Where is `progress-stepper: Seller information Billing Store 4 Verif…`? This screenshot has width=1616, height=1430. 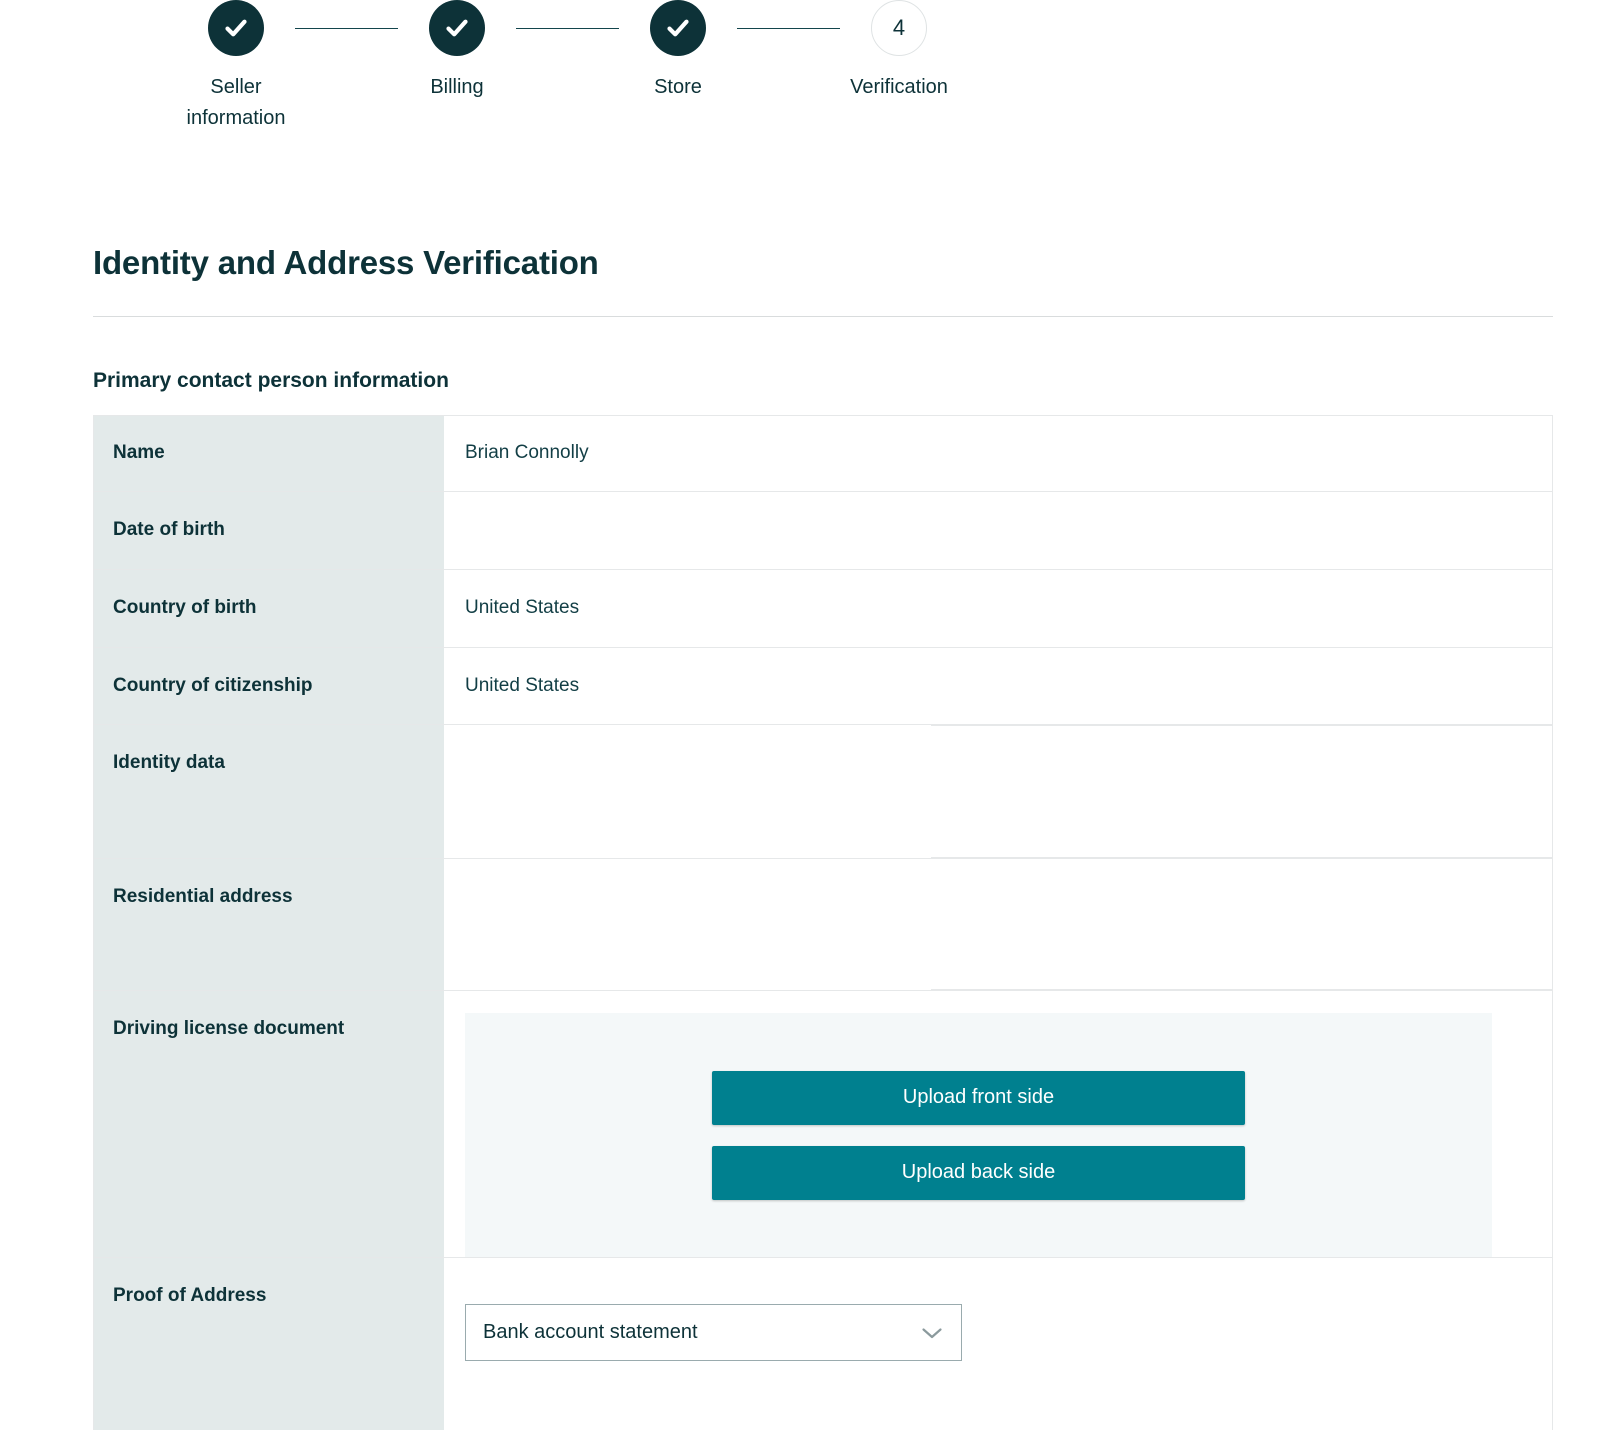 progress-stepper: Seller information Billing Store 4 Verif… is located at coordinates (808, 98).